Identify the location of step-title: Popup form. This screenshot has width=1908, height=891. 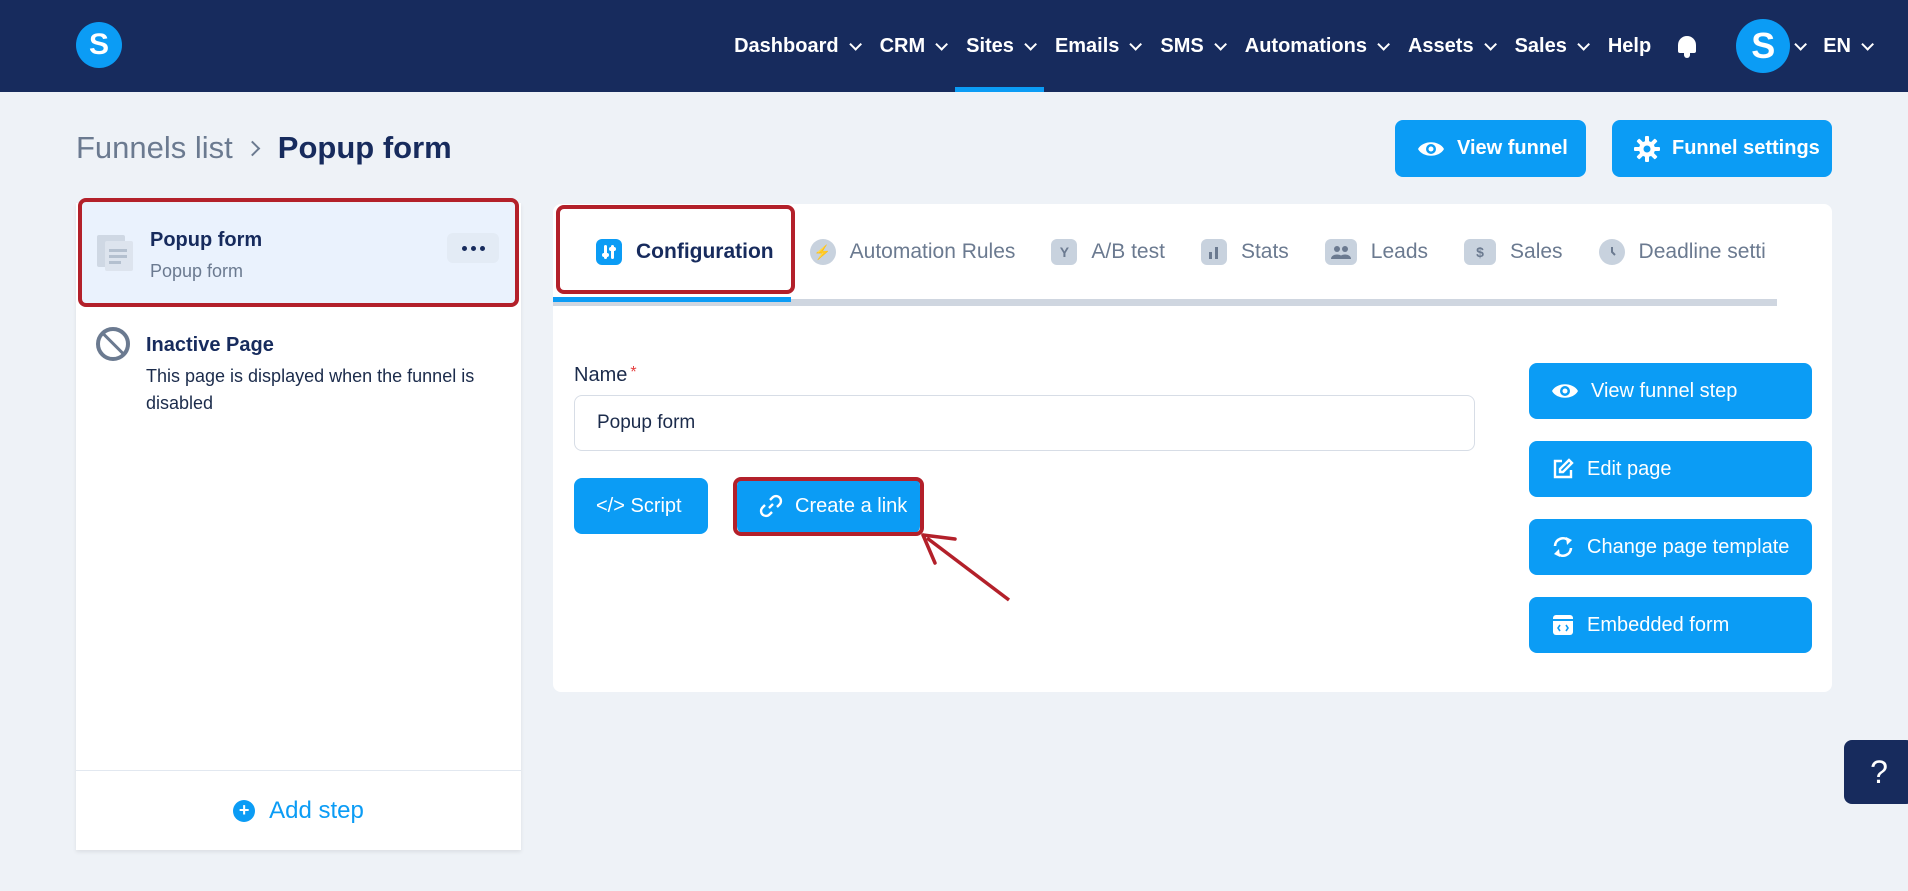
(206, 240).